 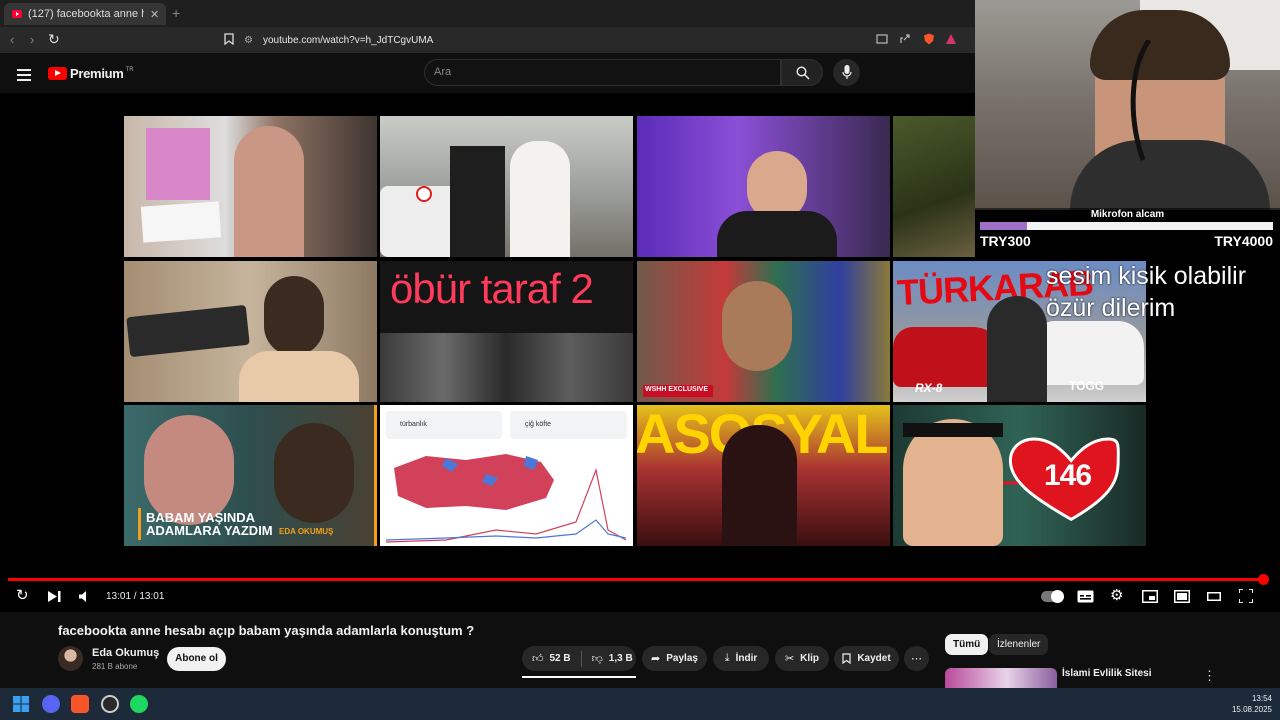 I want to click on end-screen-video-11: ASOSYAL, so click(x=763, y=475).